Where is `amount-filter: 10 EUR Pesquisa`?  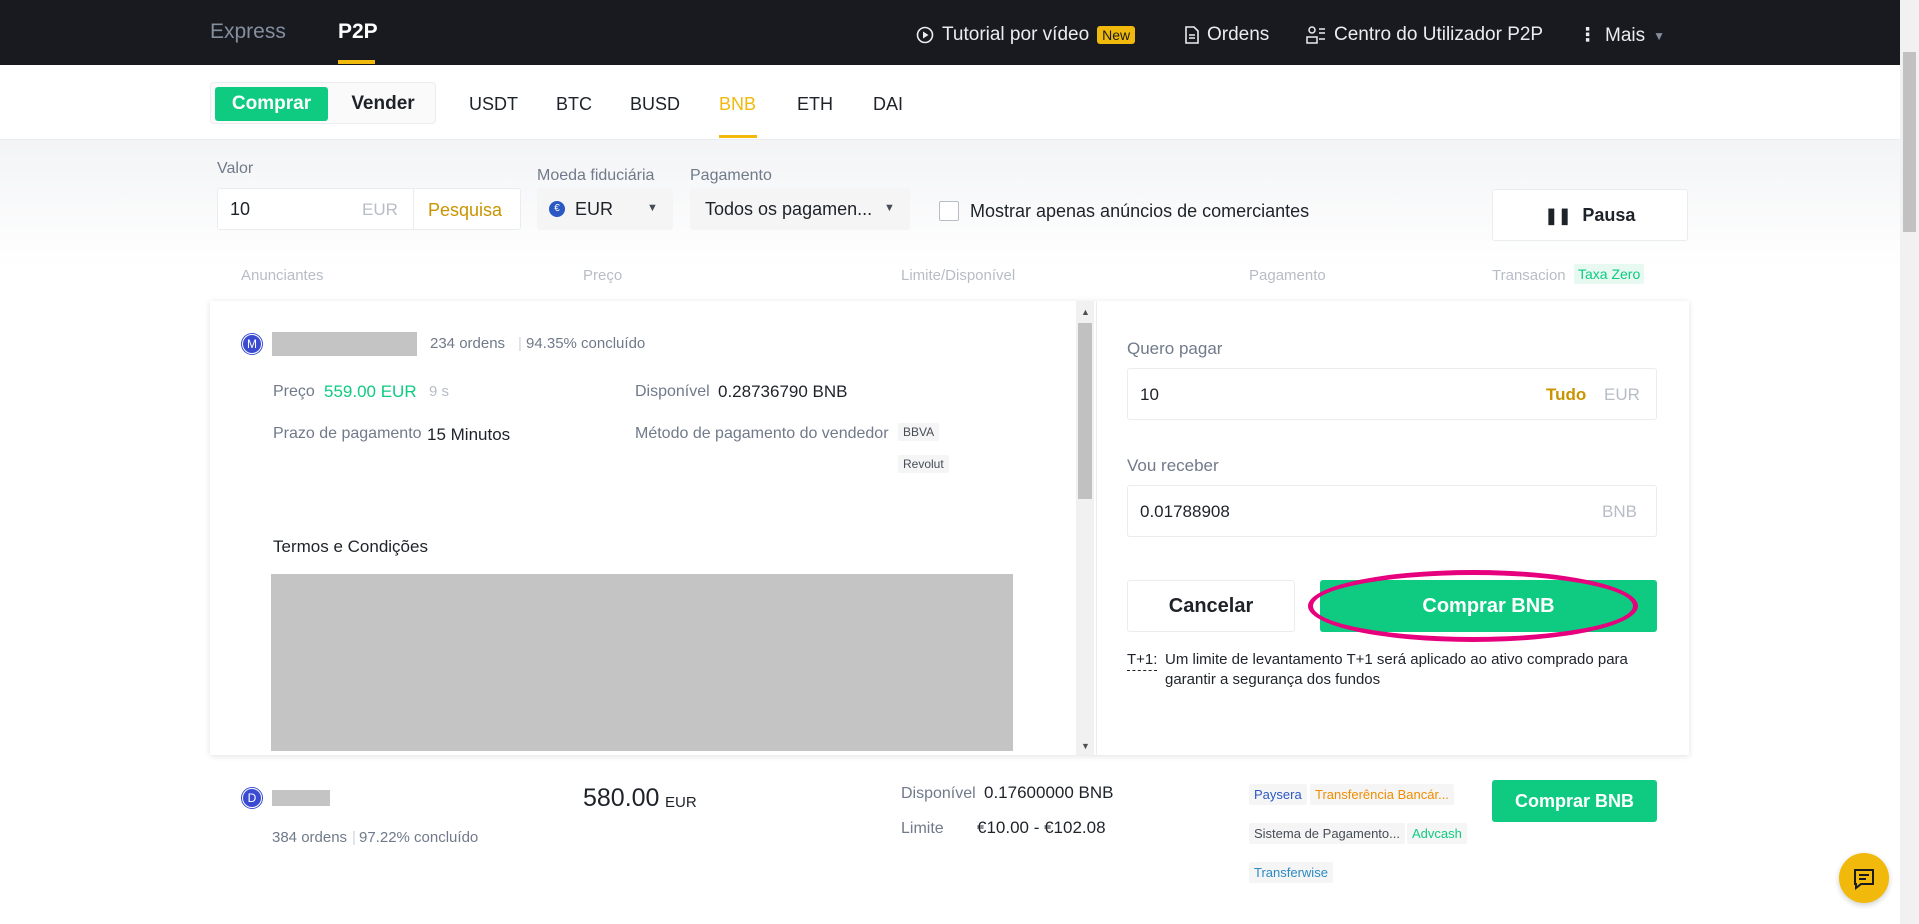 amount-filter: 10 EUR Pesquisa is located at coordinates (369, 209).